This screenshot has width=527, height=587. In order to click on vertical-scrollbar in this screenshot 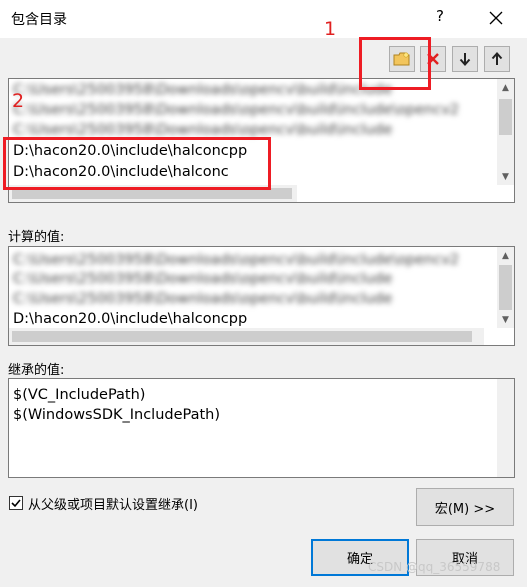, I will do `click(505, 428)`.